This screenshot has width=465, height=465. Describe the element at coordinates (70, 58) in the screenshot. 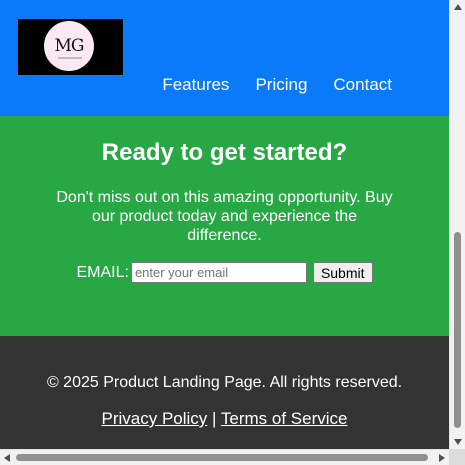

I see `logo-underline` at that location.